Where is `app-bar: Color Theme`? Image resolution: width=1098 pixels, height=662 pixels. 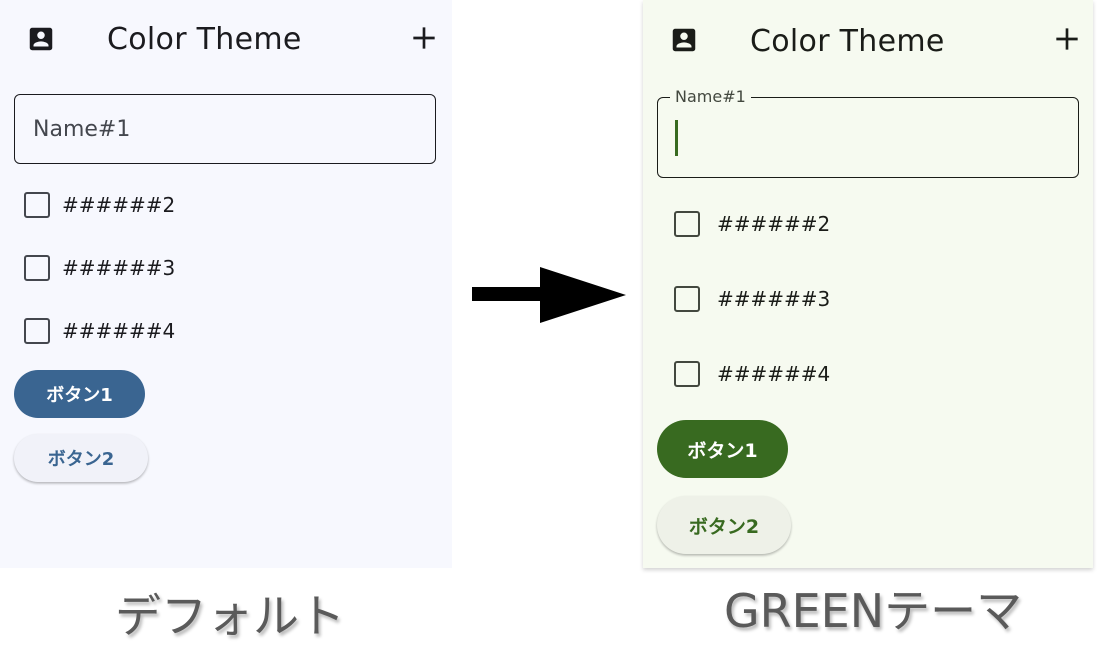 app-bar: Color Theme is located at coordinates (226, 40).